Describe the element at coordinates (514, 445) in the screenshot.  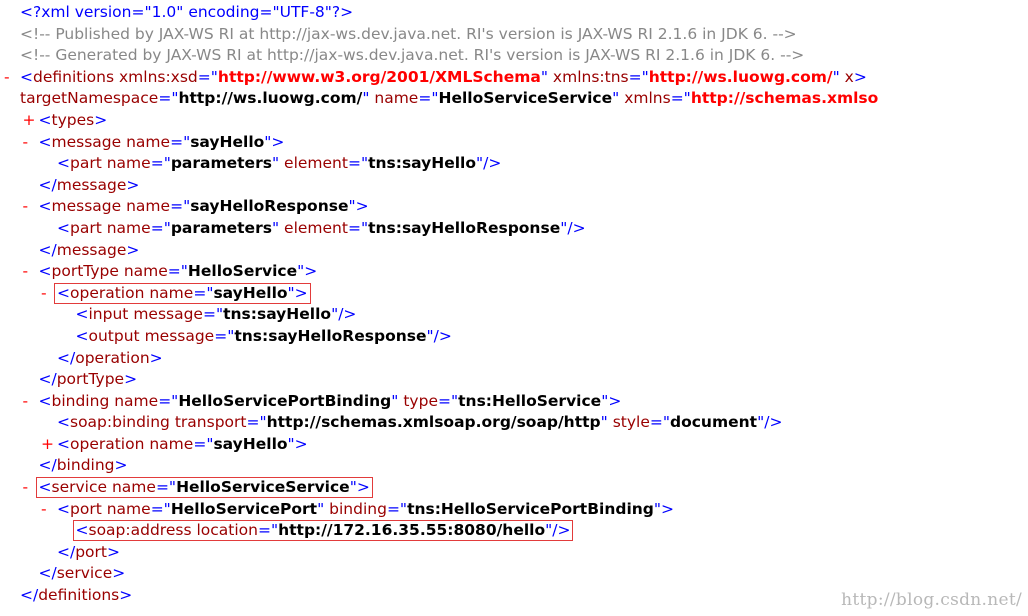
I see `xml-line: + <operation name="sayHello">` at that location.